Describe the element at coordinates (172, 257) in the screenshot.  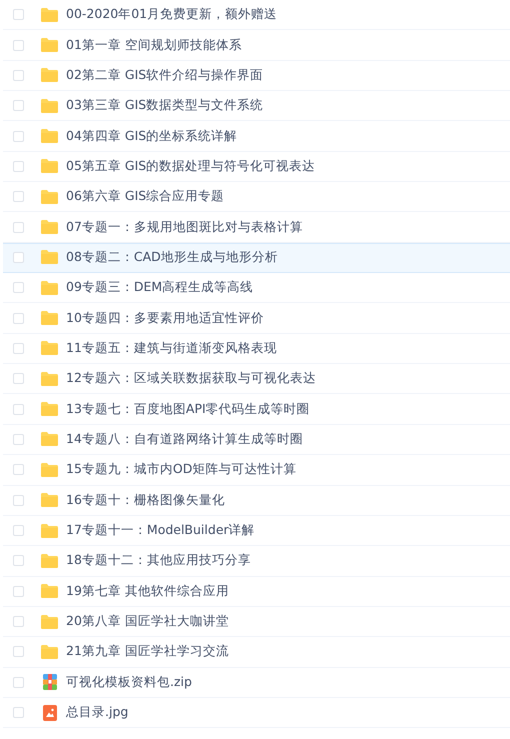
I see `file-name: 08专题二：CAD地形生成与地形分析` at that location.